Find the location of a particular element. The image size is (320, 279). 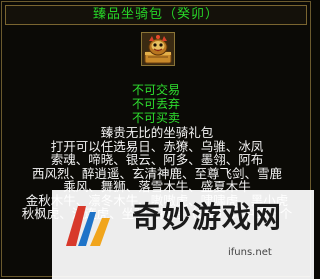

description-line: 西风烈、醉逍遥、玄清神鹿、至尊飞剑、雪鹿 is located at coordinates (156, 173).